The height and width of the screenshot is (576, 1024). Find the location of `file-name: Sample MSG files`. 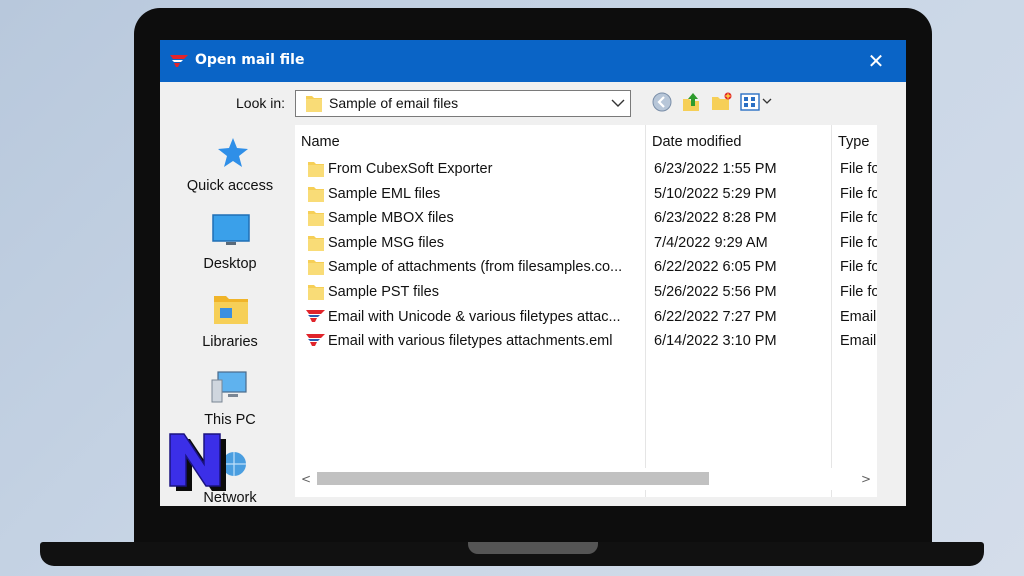

file-name: Sample MSG files is located at coordinates (386, 242).